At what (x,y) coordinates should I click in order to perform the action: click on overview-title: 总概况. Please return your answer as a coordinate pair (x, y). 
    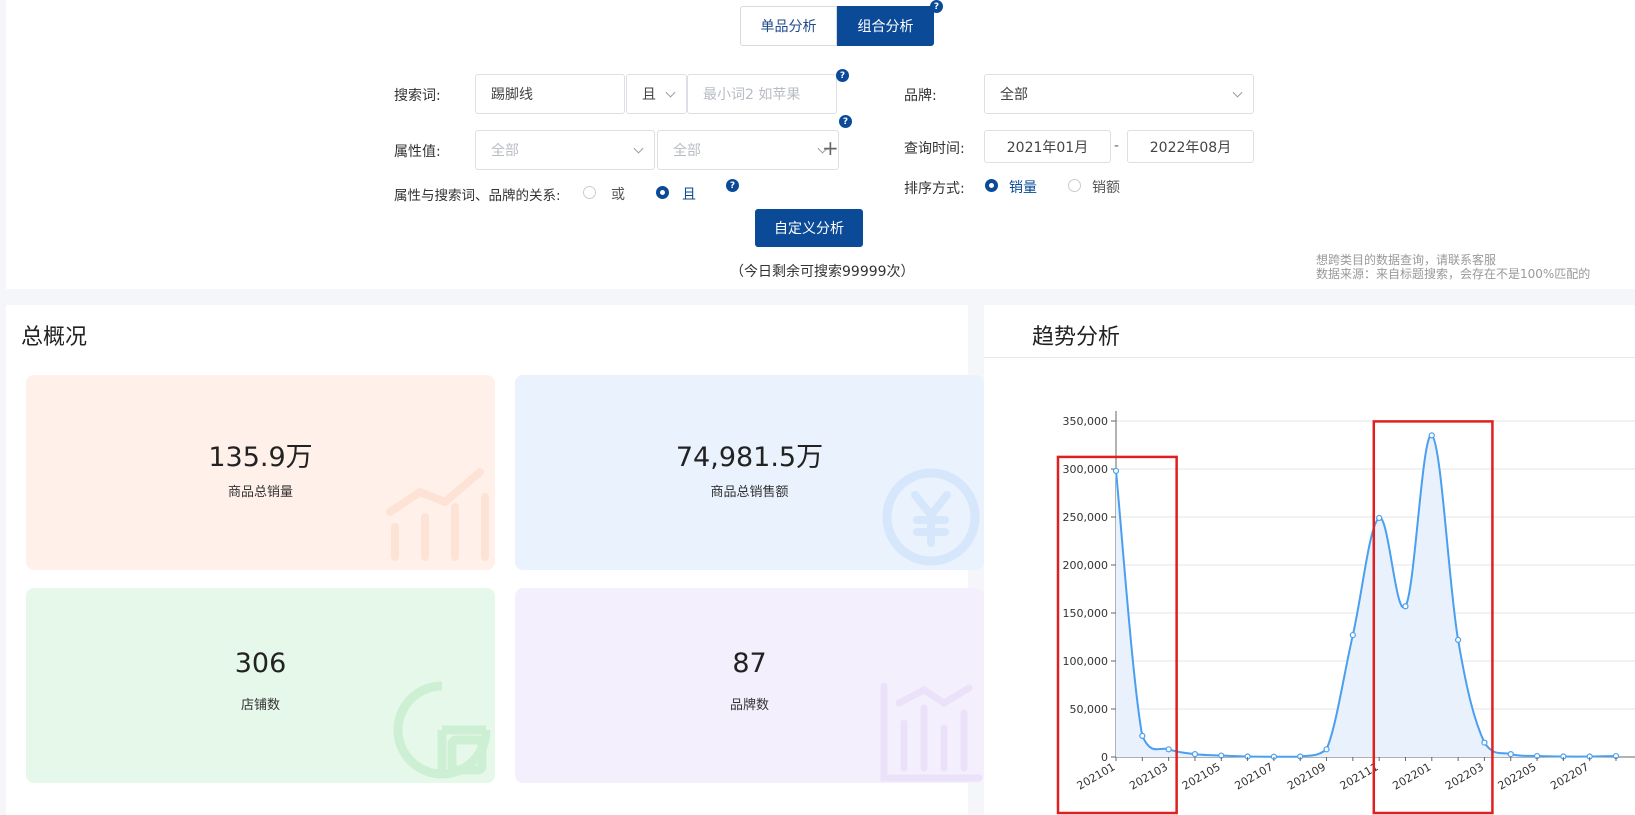
    Looking at the image, I should click on (54, 337).